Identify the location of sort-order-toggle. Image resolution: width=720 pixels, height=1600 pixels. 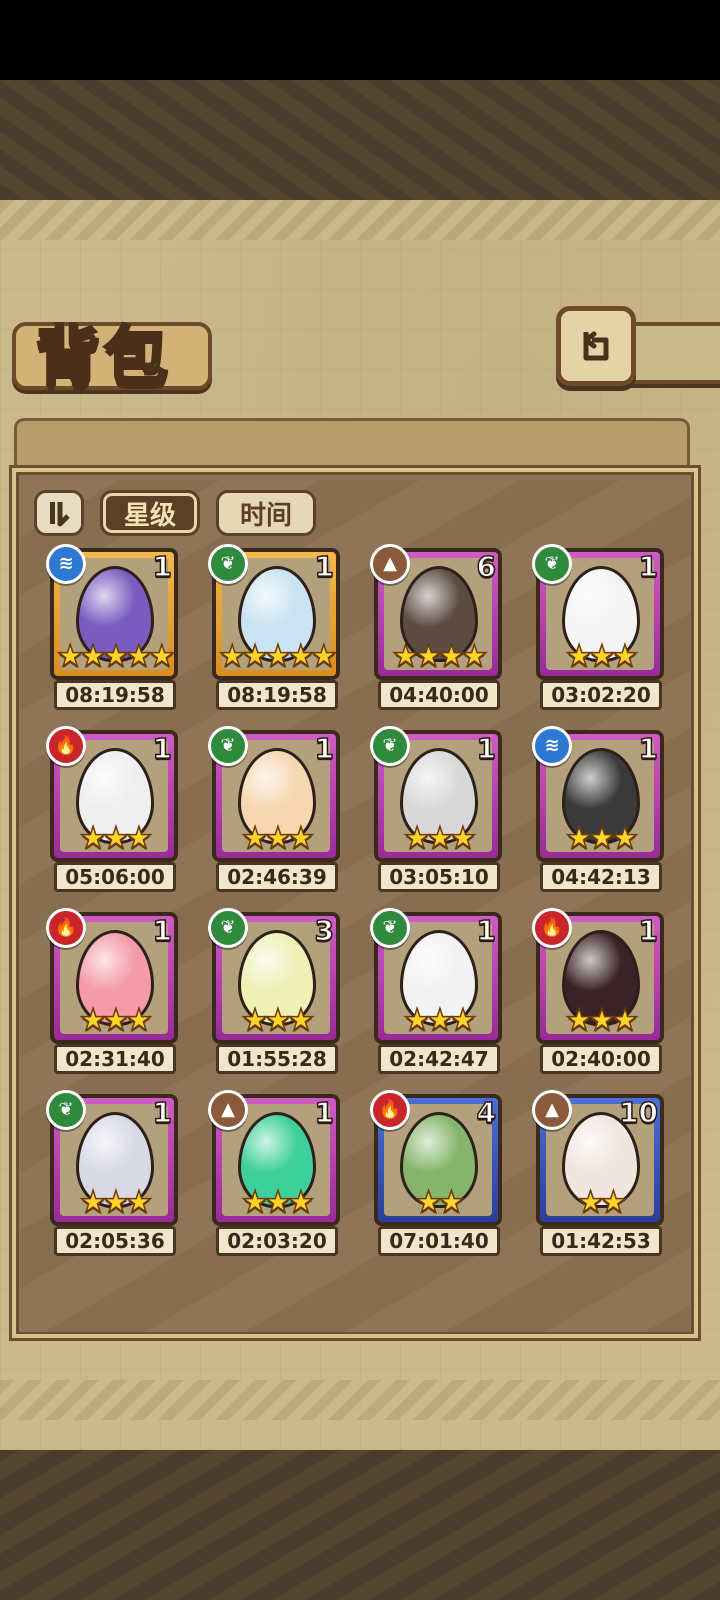
(59, 513).